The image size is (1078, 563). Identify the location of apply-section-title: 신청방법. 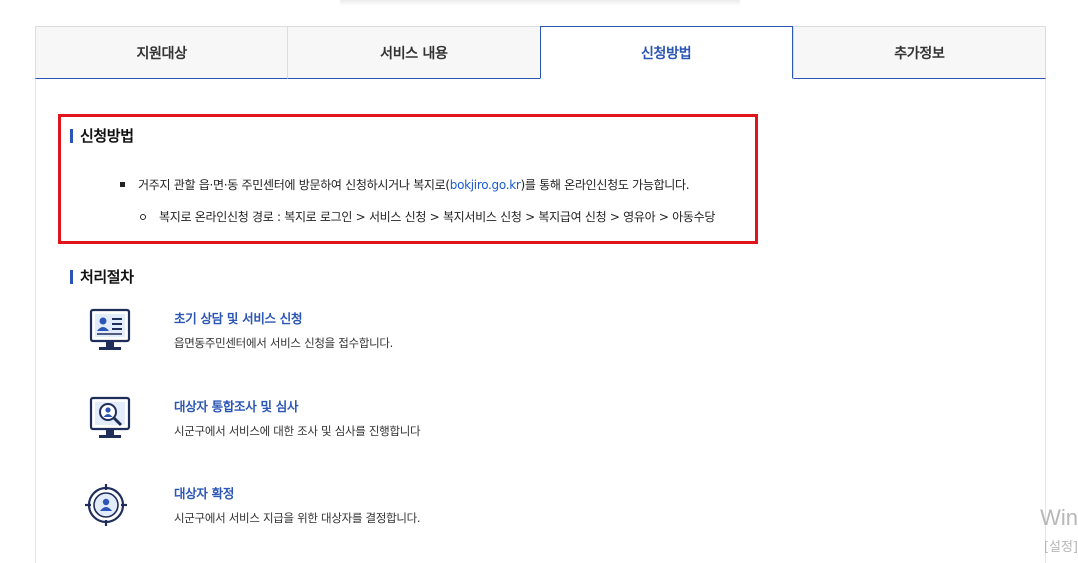
(102, 135).